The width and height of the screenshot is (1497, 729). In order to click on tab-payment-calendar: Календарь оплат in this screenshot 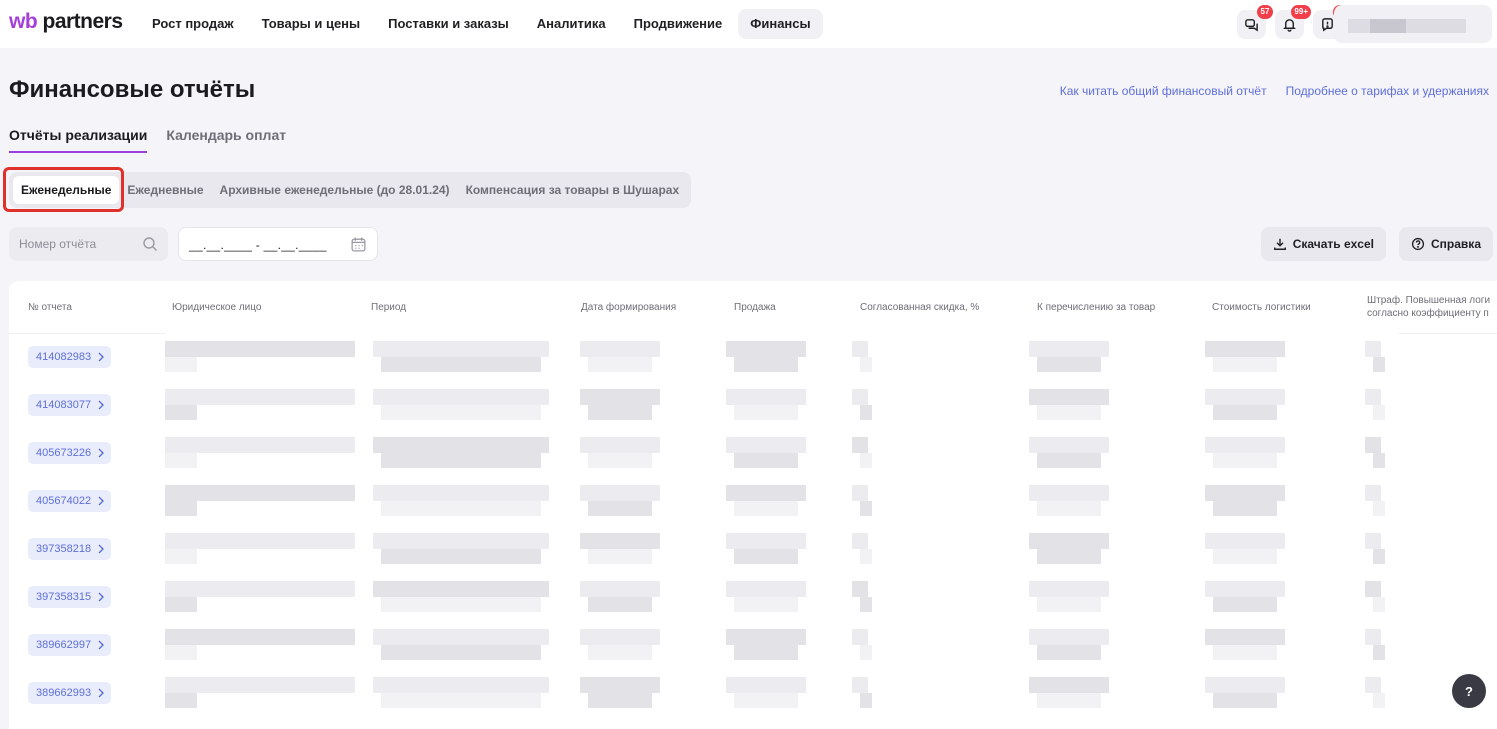, I will do `click(226, 140)`.